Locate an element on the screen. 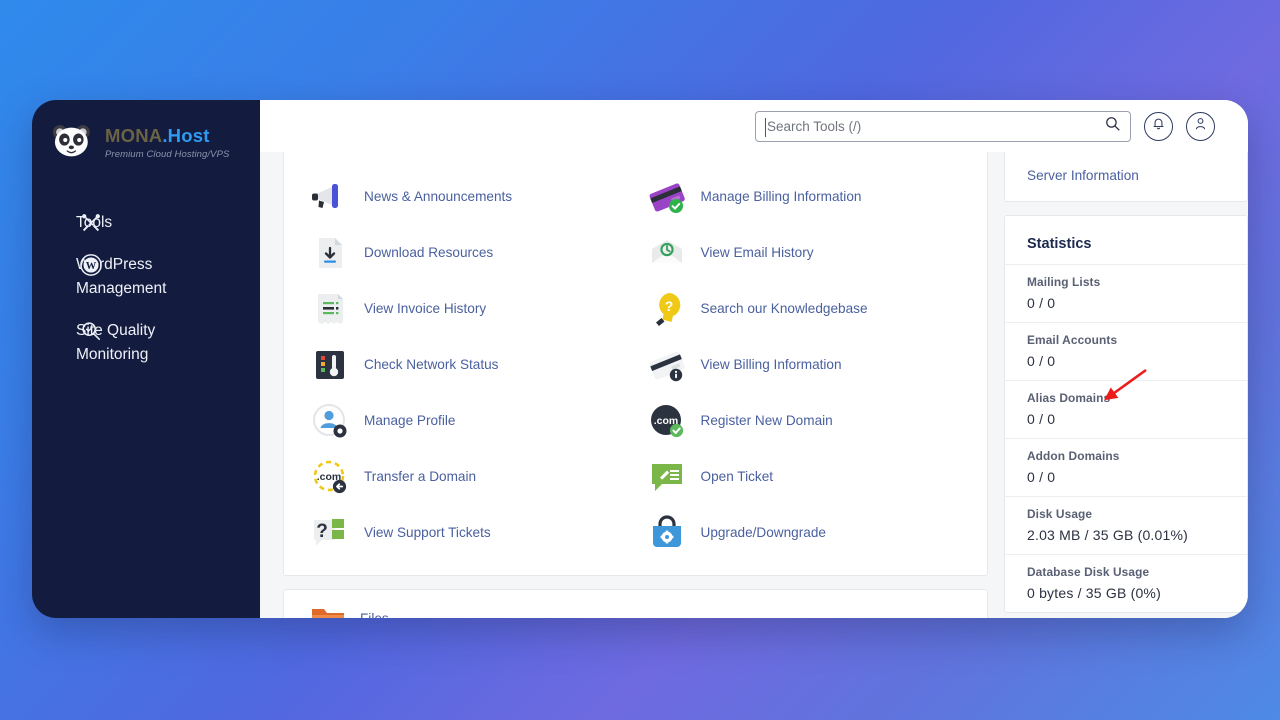 This screenshot has width=1280, height=720. tool-view-support-tickets: ? View Support Tickets is located at coordinates (467, 533).